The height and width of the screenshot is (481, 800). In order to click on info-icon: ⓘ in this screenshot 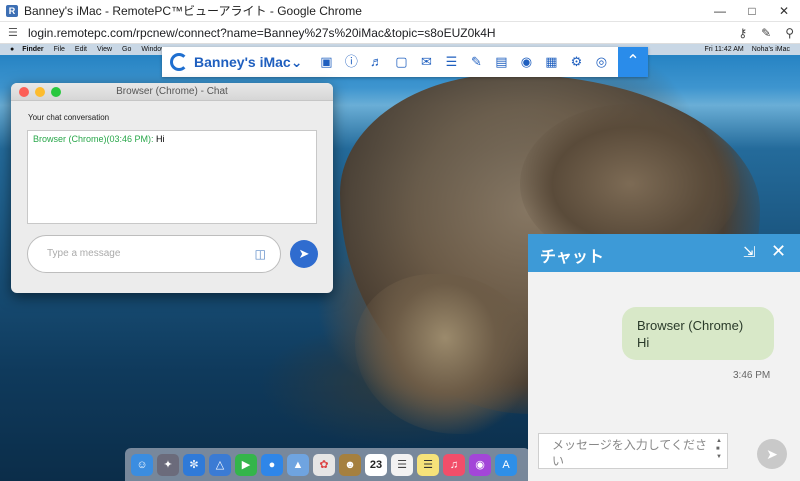, I will do `click(351, 62)`.